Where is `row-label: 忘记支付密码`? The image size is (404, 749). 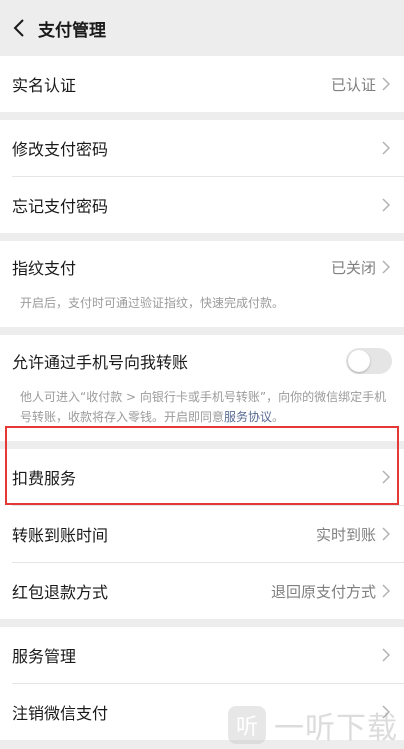 row-label: 忘记支付密码 is located at coordinates (60, 206).